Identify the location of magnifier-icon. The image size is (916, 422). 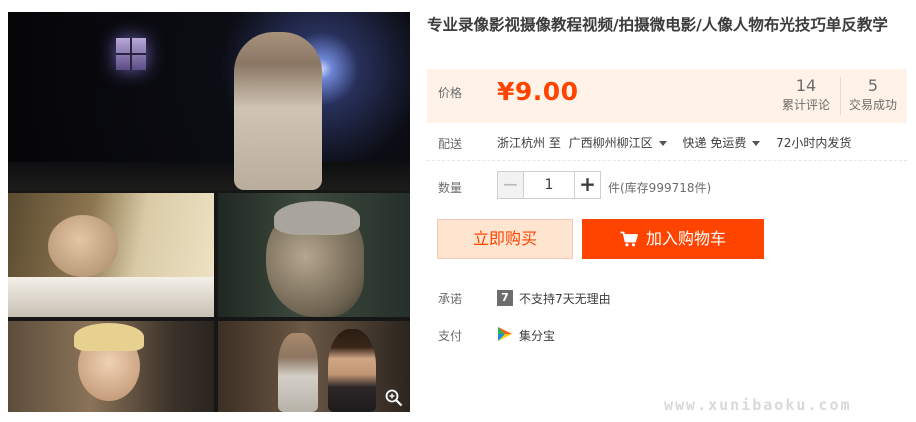
(394, 398).